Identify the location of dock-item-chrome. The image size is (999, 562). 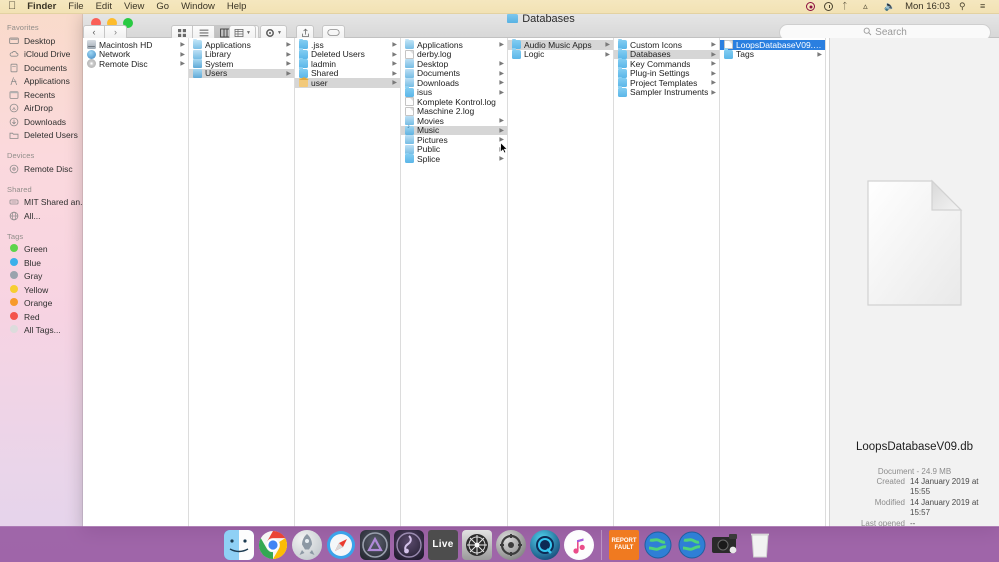
(273, 545).